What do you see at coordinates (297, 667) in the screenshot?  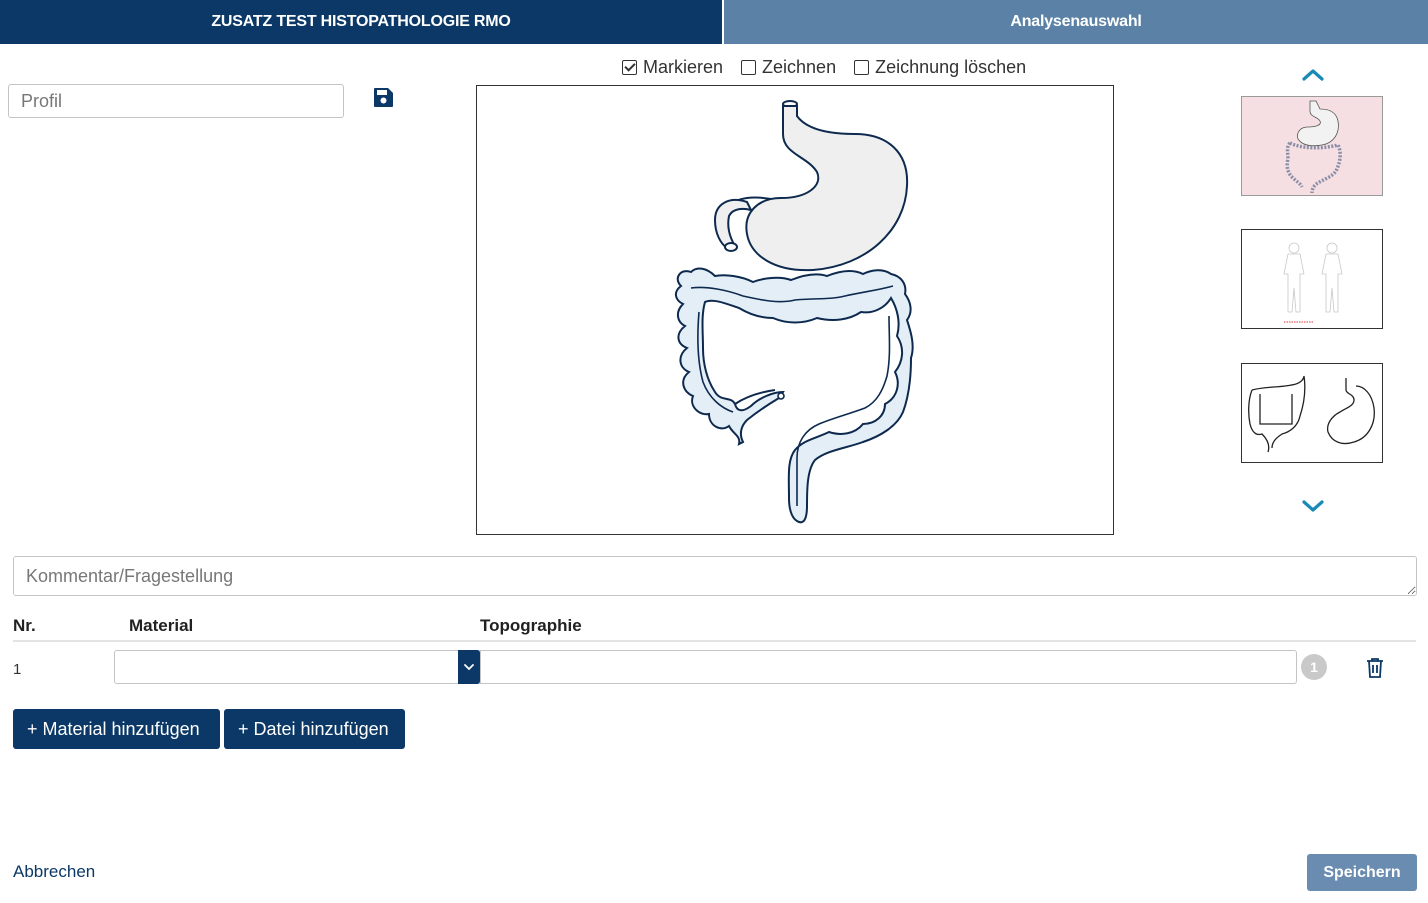 I see `material-select` at bounding box center [297, 667].